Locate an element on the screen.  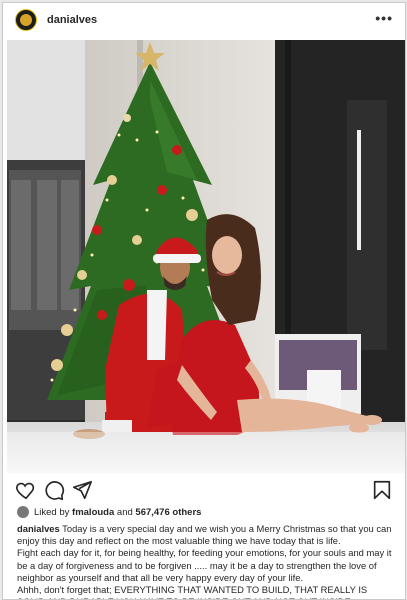
likes-prefix: Liked by is located at coordinates (52, 512).